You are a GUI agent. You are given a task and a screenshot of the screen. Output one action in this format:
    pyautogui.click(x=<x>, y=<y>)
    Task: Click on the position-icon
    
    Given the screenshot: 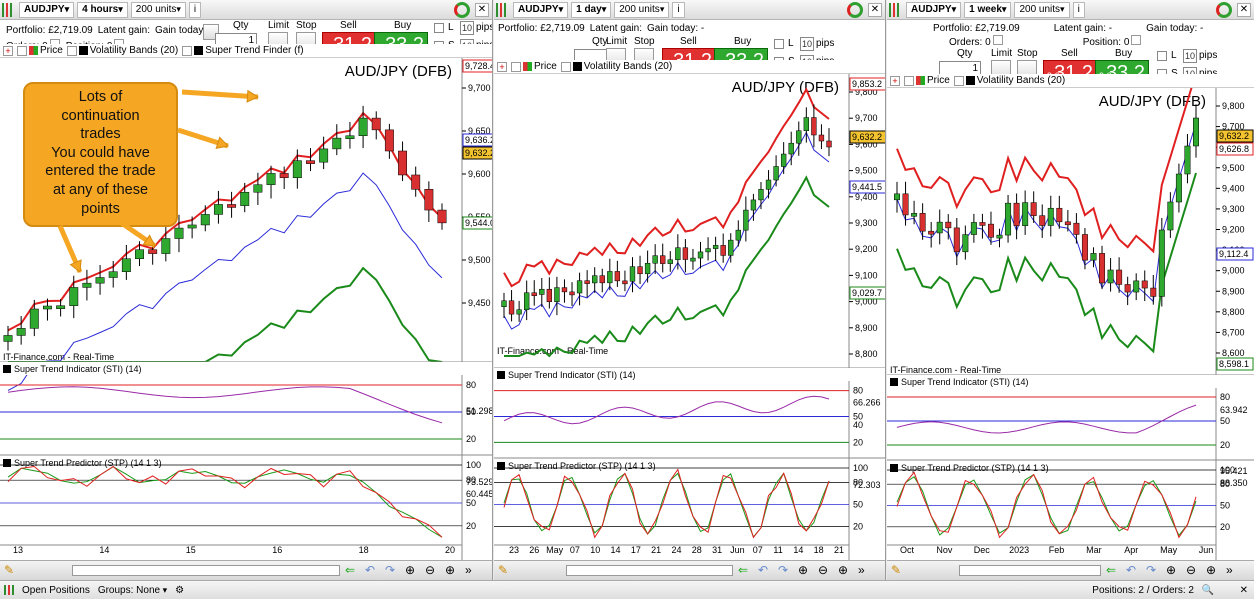 What is the action you would take?
    pyautogui.click(x=1136, y=40)
    